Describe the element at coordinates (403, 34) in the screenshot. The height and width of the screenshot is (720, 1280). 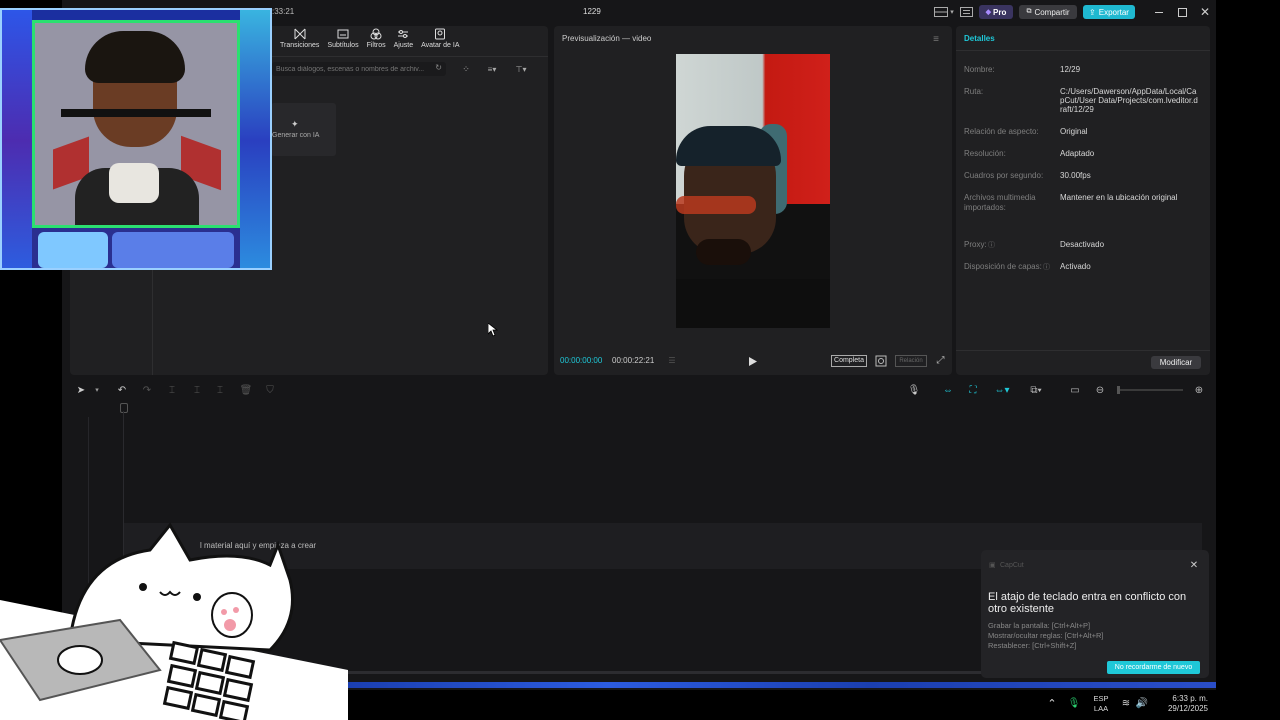
I see `adjust-icon` at that location.